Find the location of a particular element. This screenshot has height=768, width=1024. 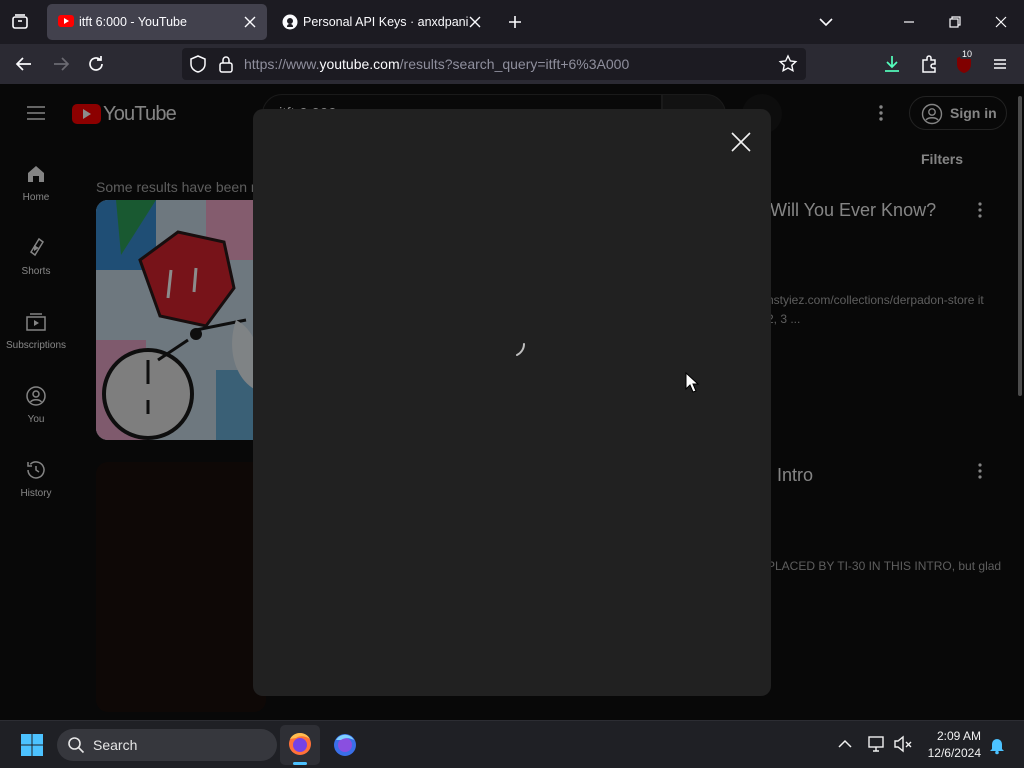

tab-github: Personal API Keys · anxdpanic/ is located at coordinates (379, 22).